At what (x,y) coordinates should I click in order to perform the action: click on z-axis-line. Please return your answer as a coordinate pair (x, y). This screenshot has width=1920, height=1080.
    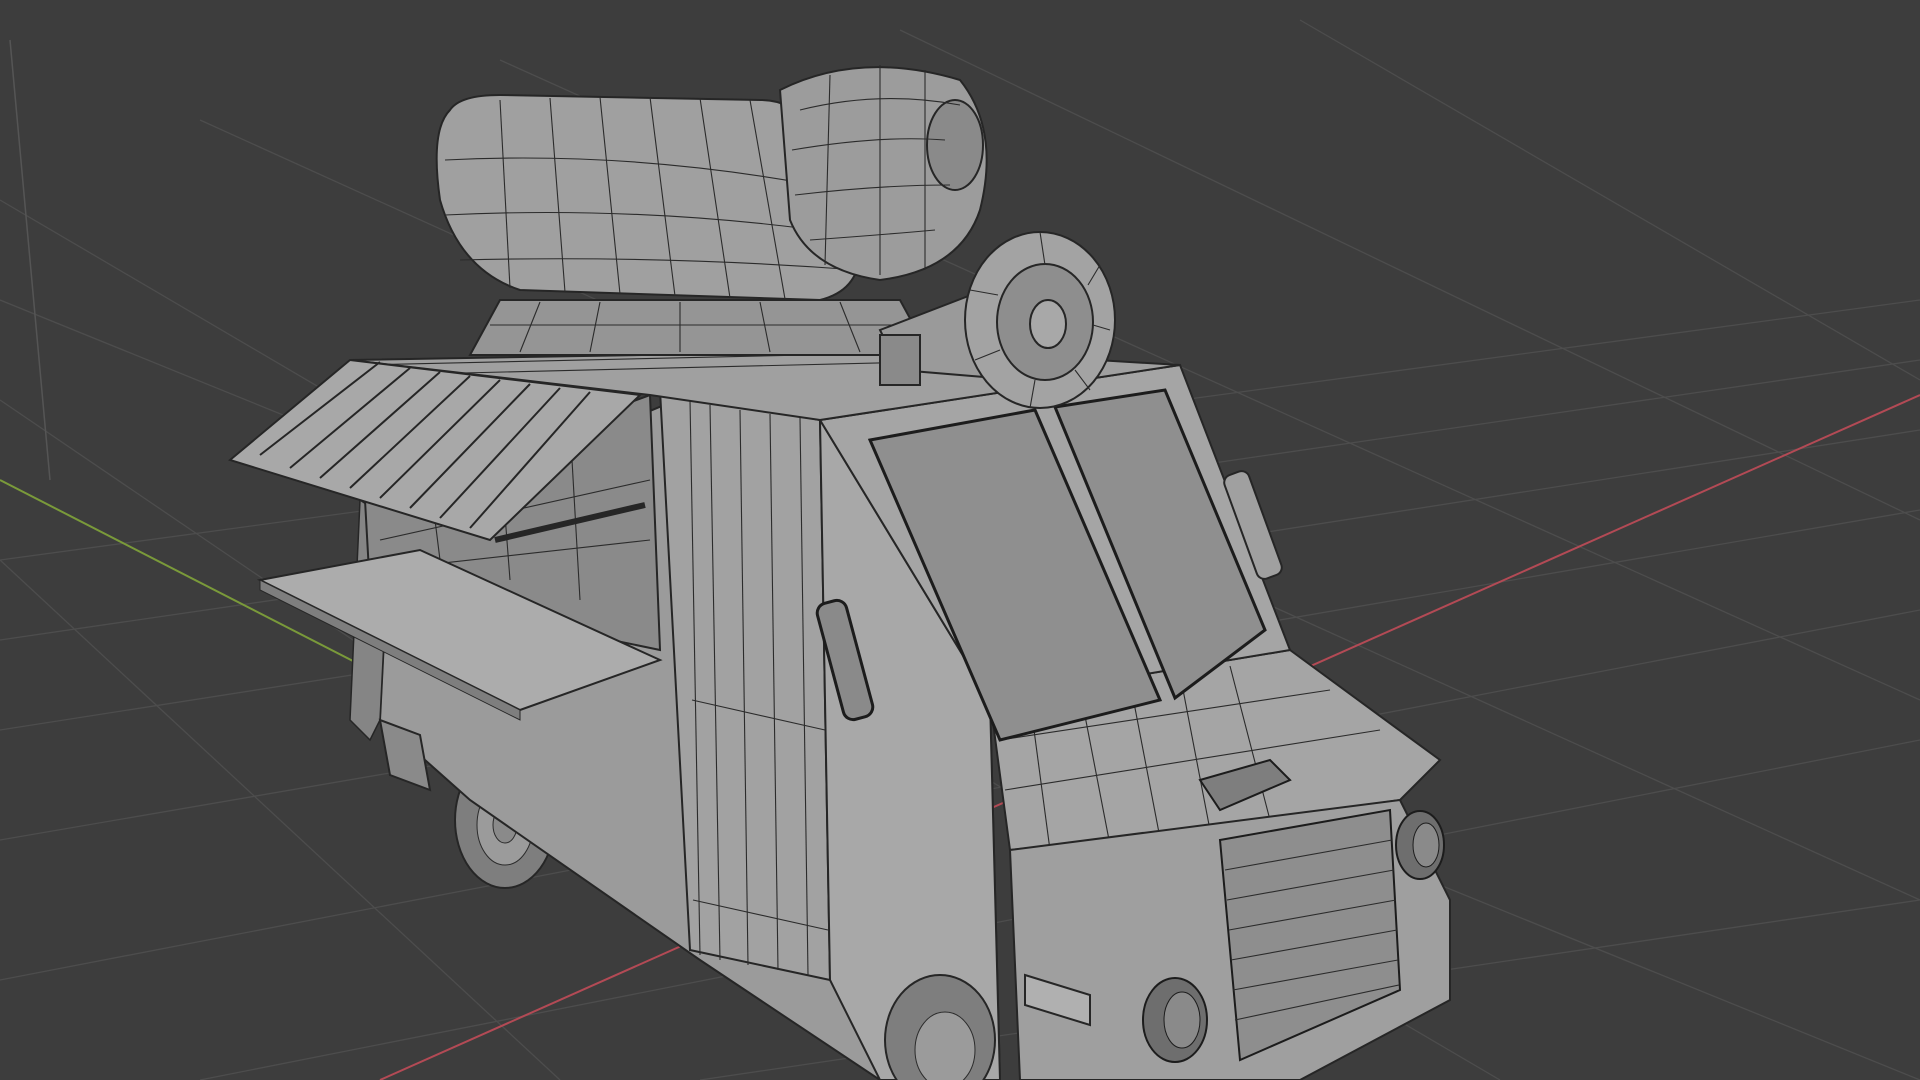
    Looking at the image, I should click on (30, 260).